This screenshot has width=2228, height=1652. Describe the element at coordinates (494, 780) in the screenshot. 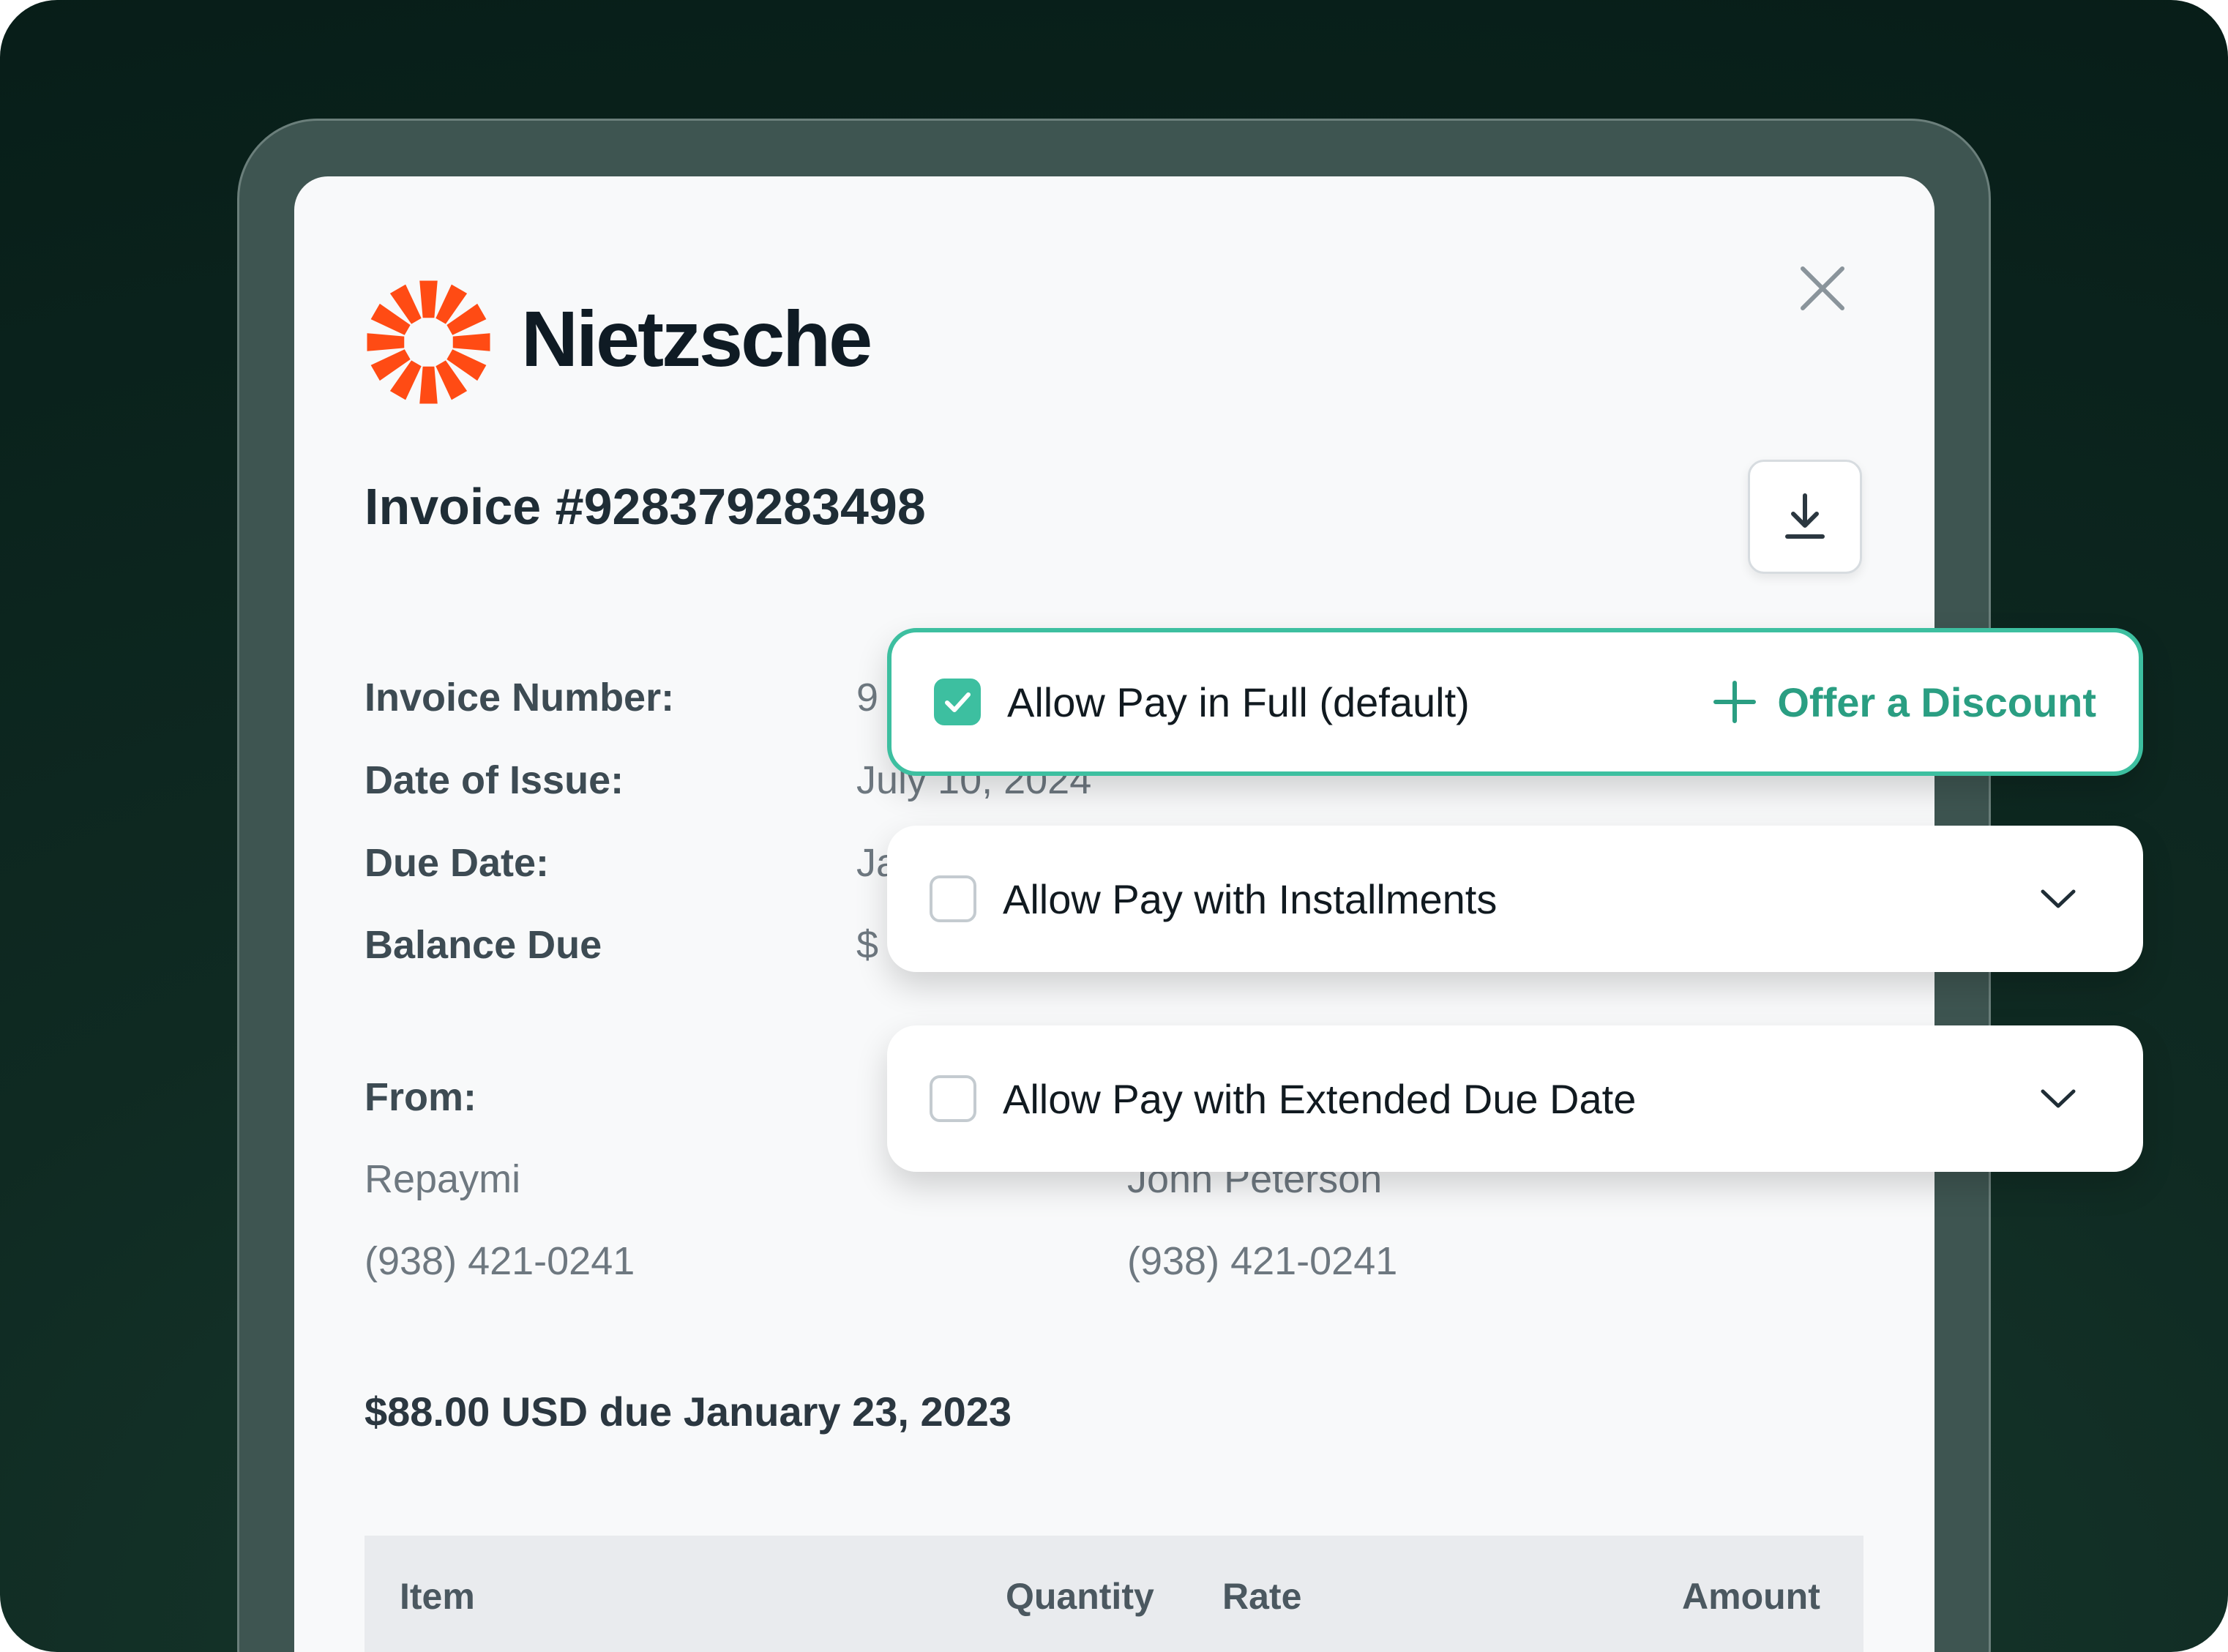

I see `date-of-issue-label: Date of Issue:` at that location.